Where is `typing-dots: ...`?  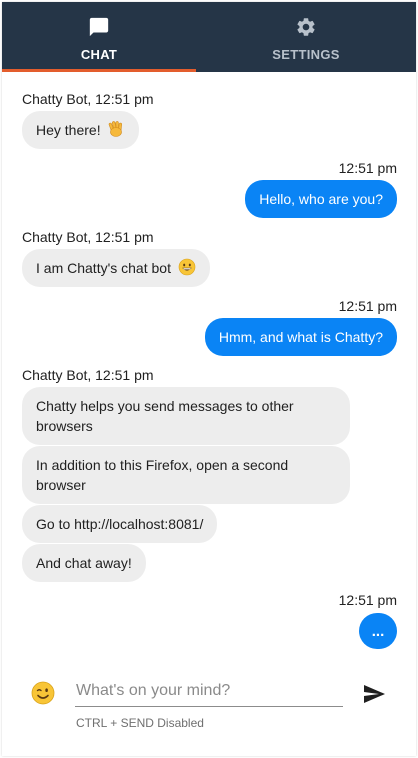
typing-dots: ... is located at coordinates (378, 631).